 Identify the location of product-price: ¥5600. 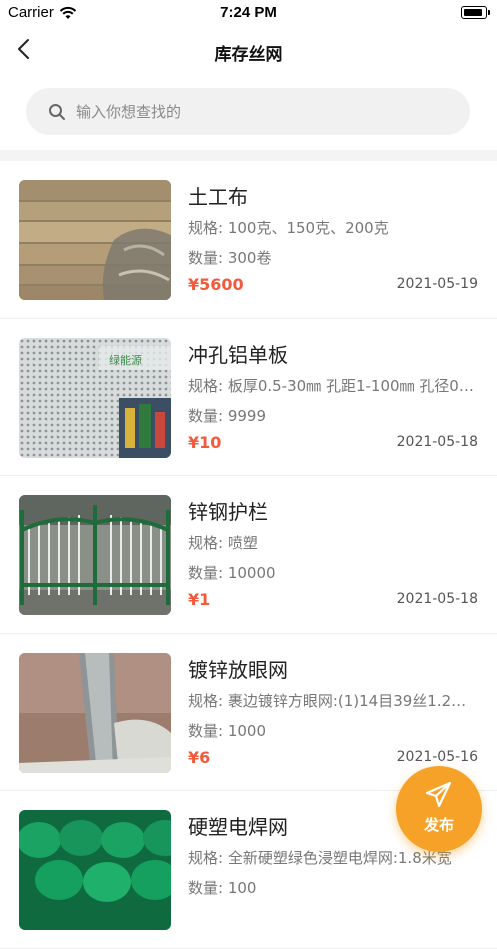
(216, 284).